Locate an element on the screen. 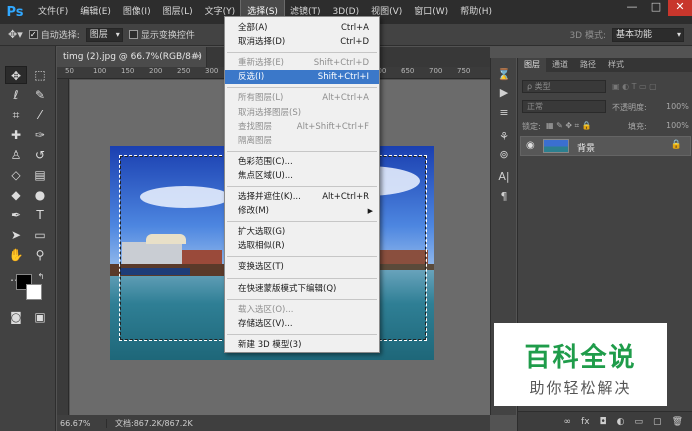 The height and width of the screenshot is (431, 692). pen-tool-icon: ✒ is located at coordinates (16, 215).